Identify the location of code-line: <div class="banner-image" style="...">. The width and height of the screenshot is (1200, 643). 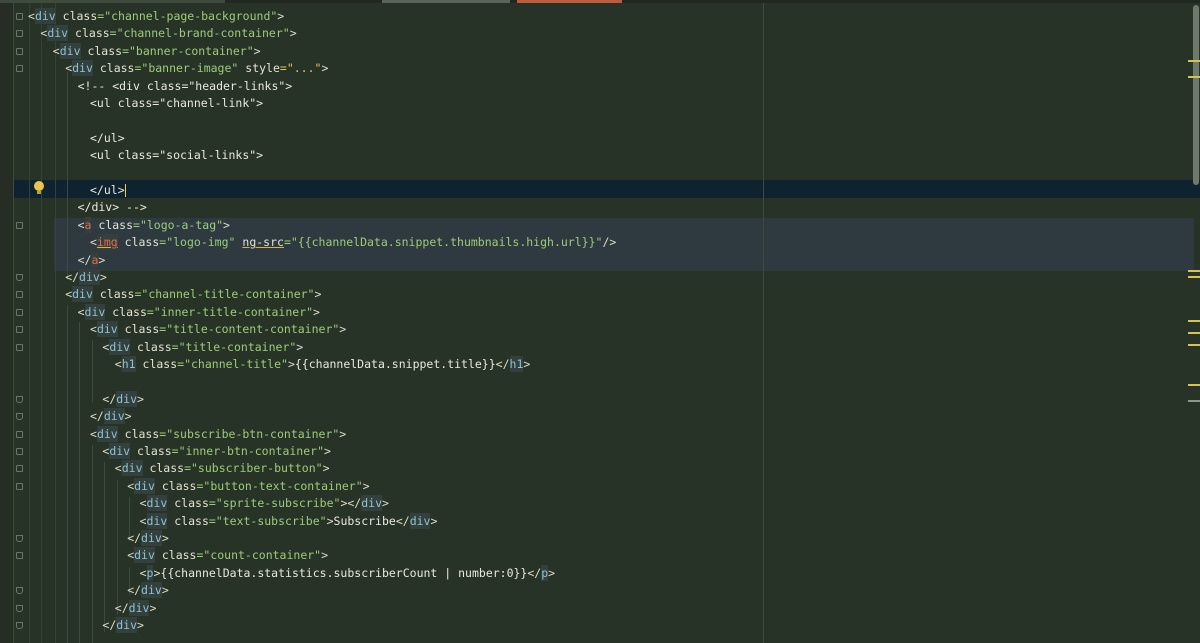
(196, 68).